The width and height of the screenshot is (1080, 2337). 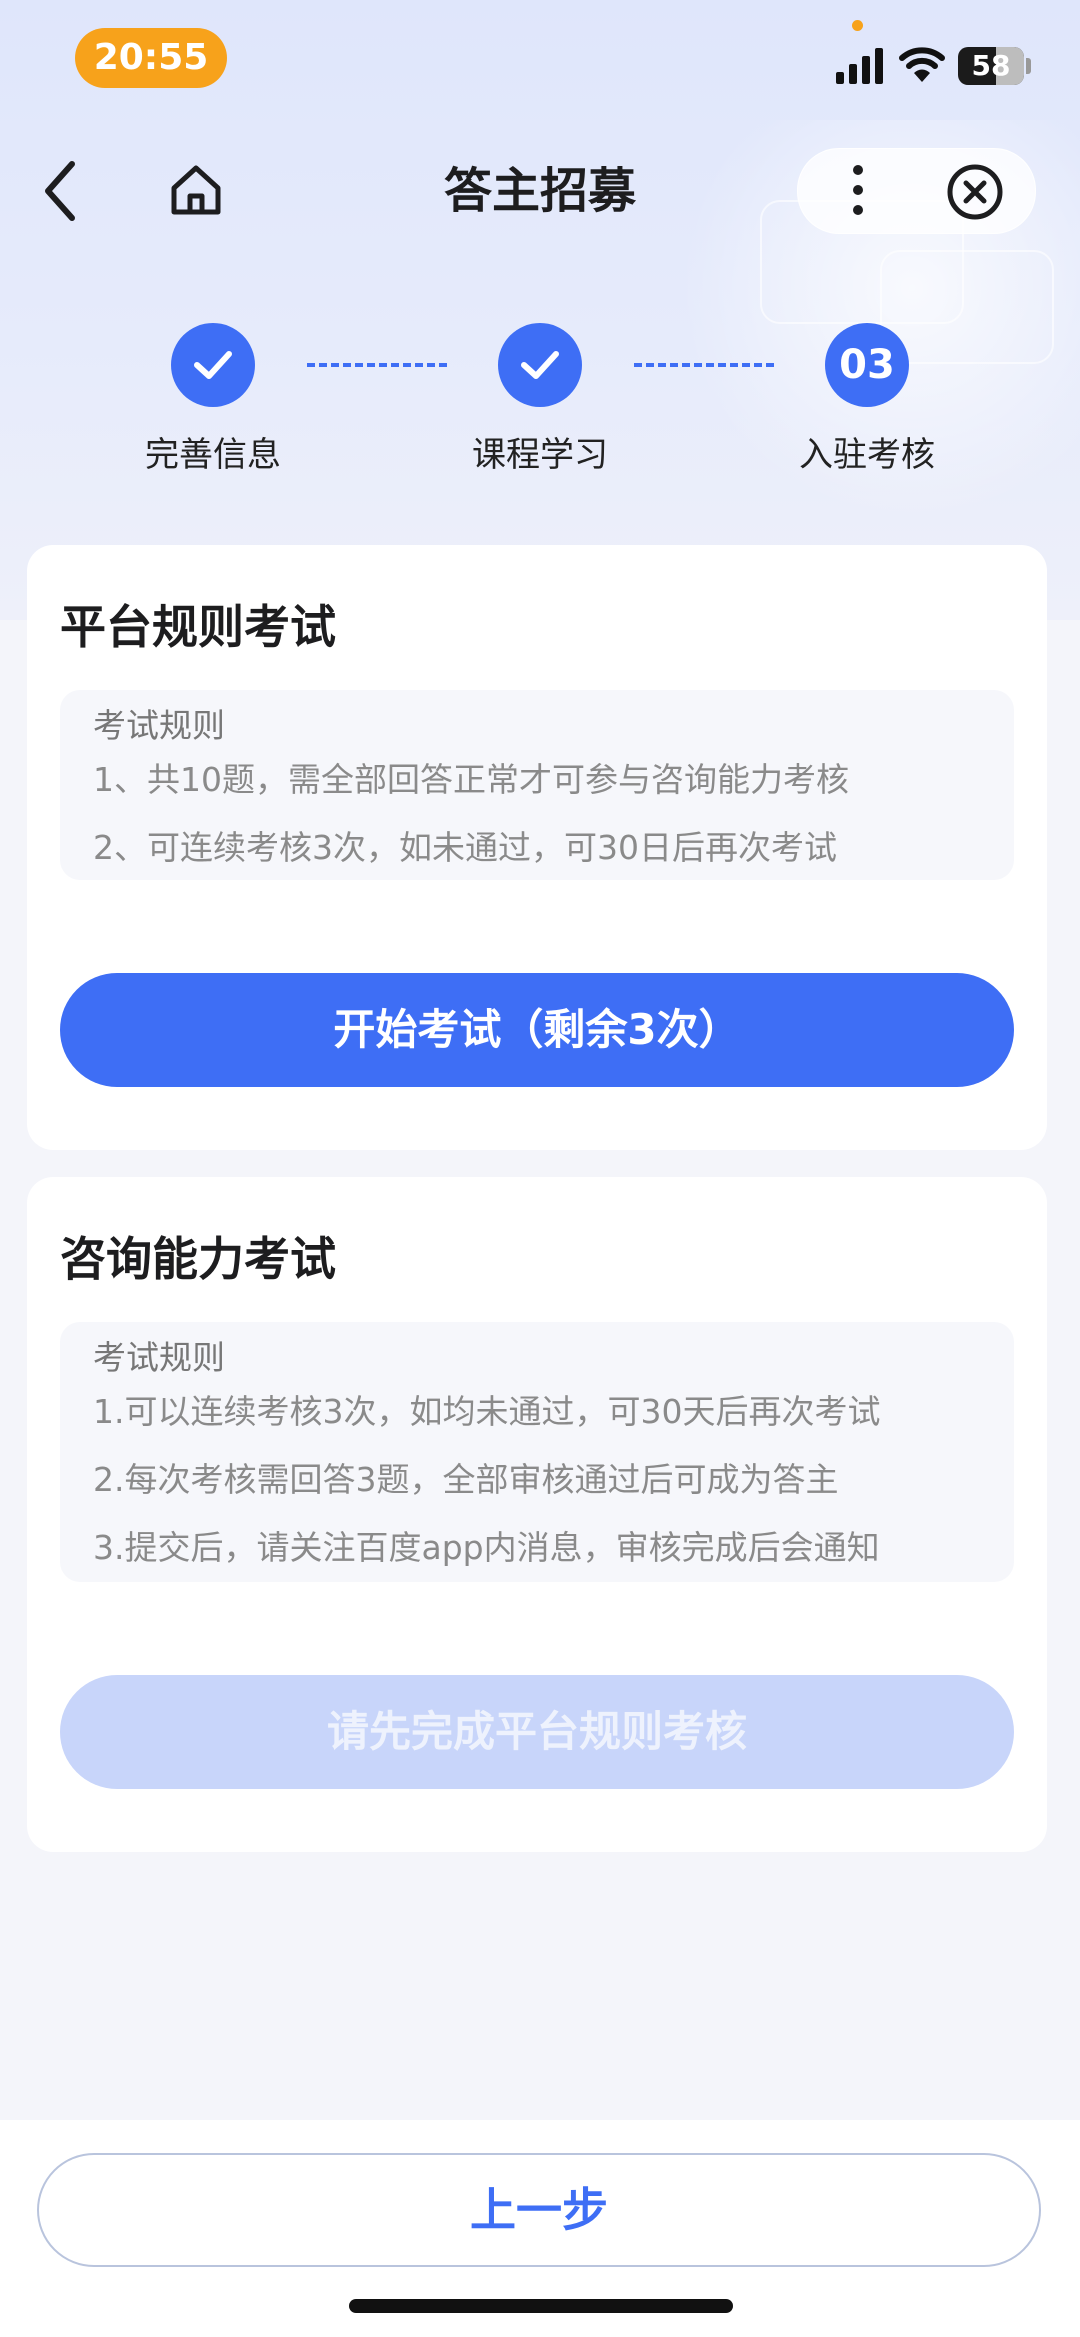 What do you see at coordinates (537, 1030) in the screenshot?
I see `start-exam-button: 开始考试（剩余3次）` at bounding box center [537, 1030].